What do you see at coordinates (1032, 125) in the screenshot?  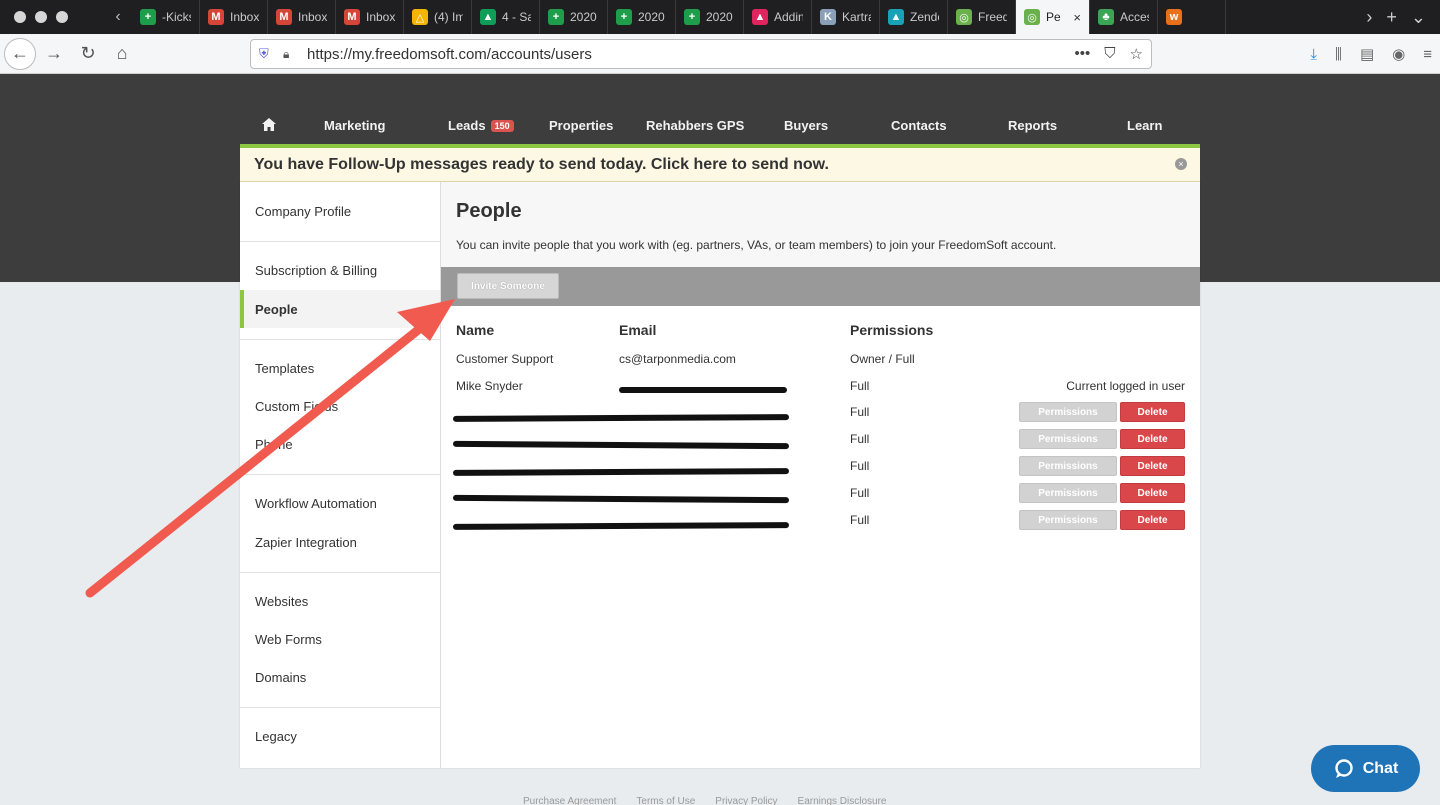 I see `nav-item-reports: Reports` at bounding box center [1032, 125].